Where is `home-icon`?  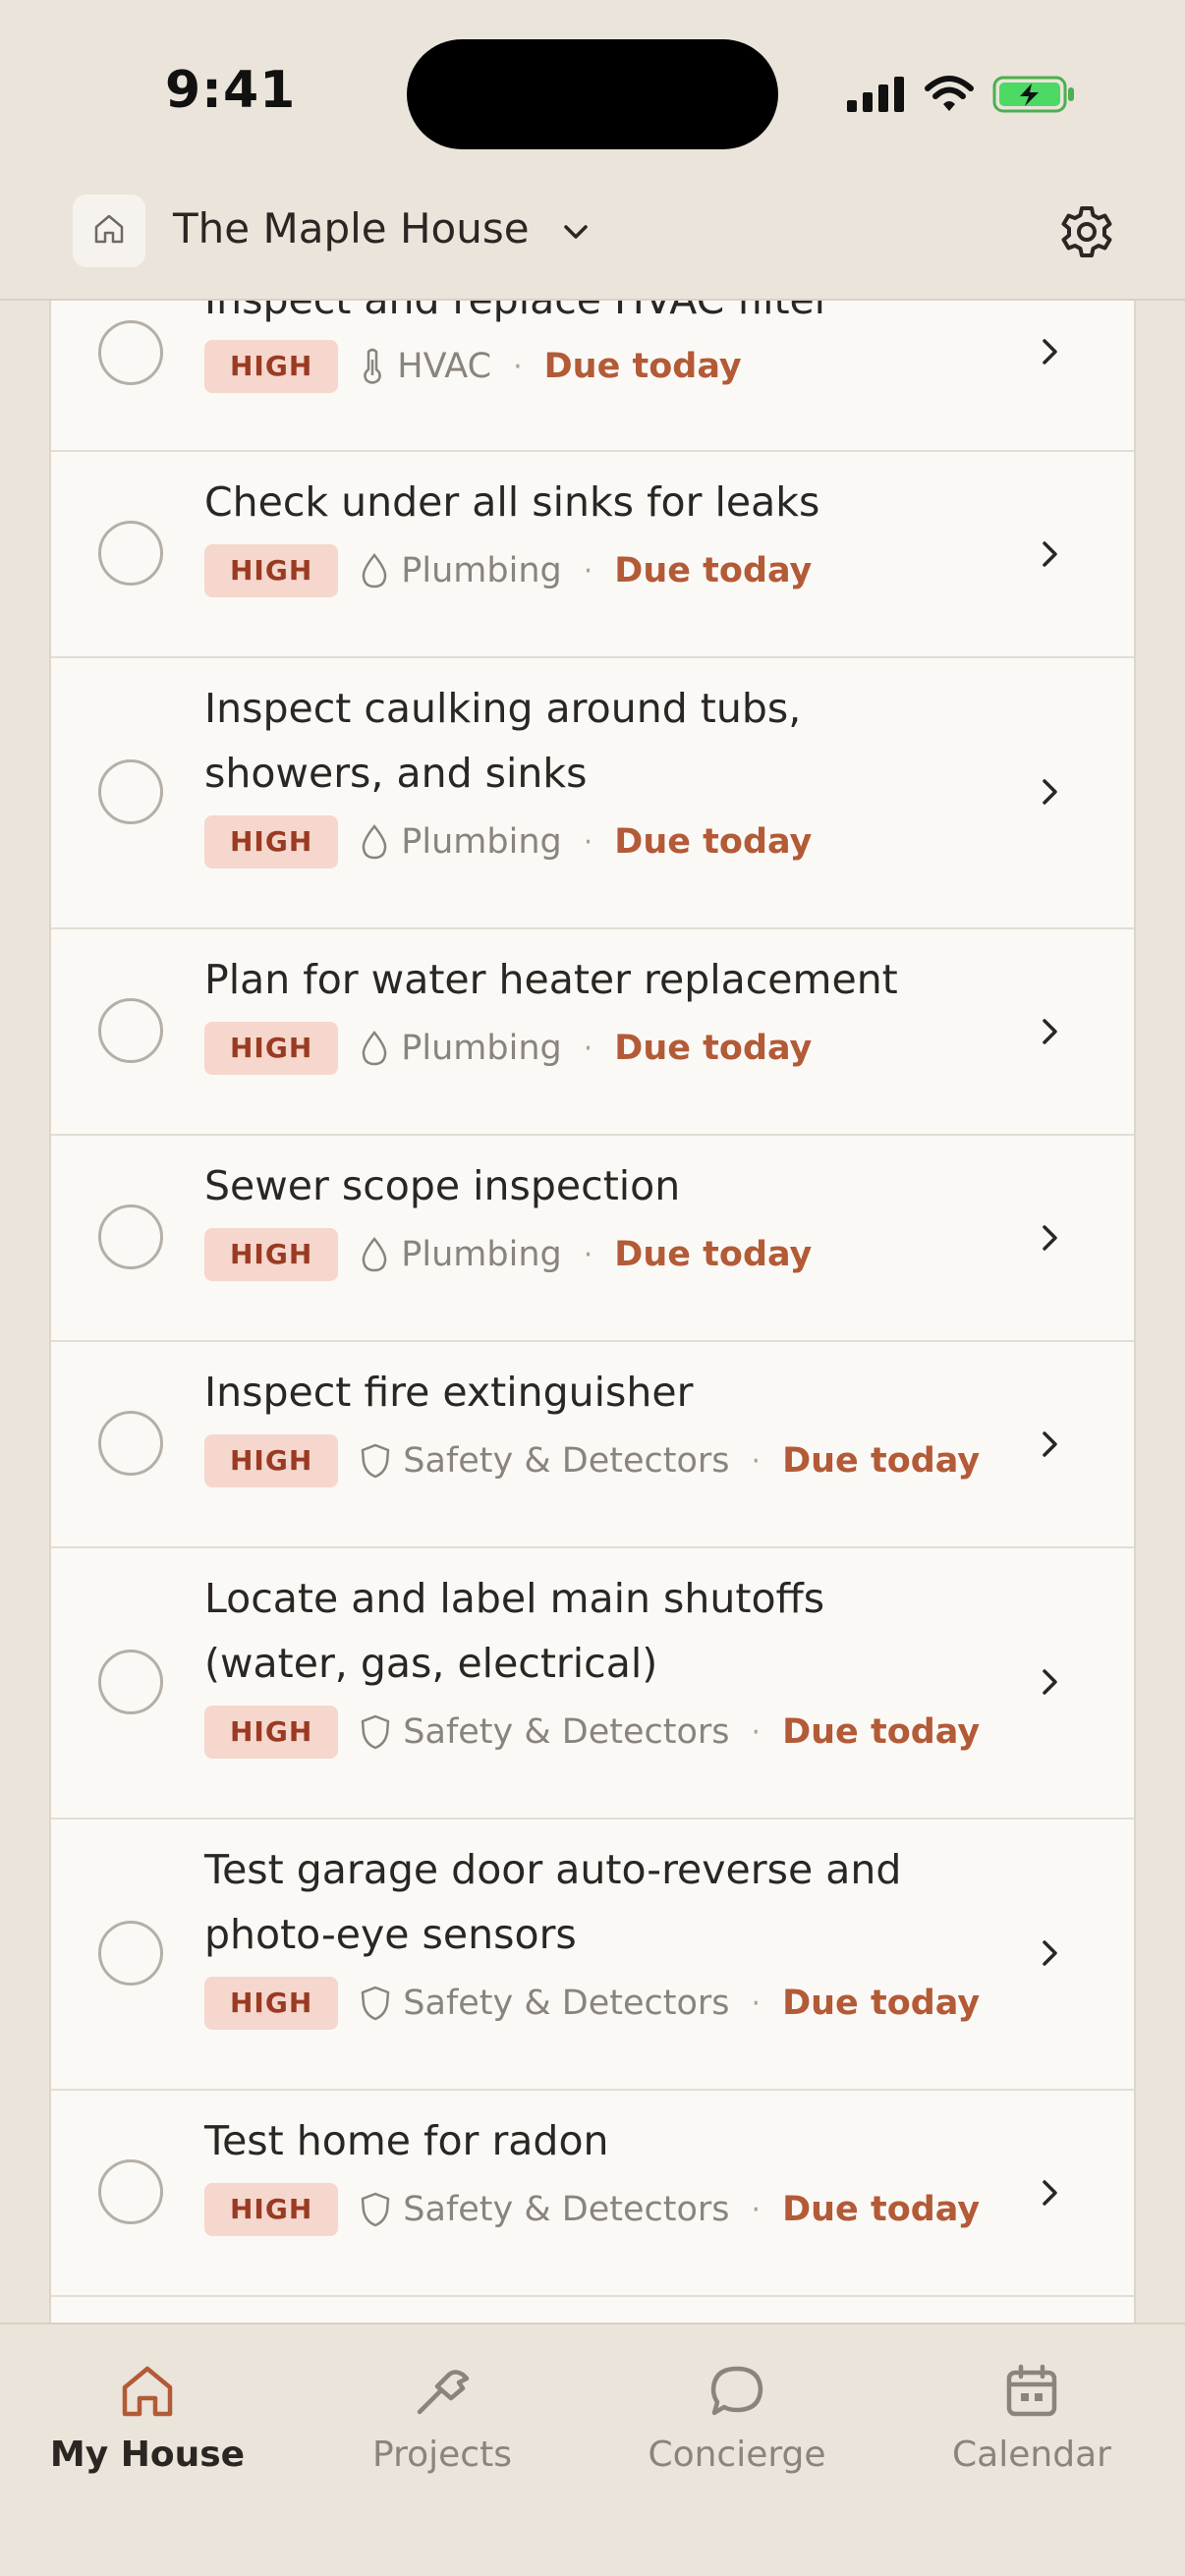
home-icon is located at coordinates (148, 2391).